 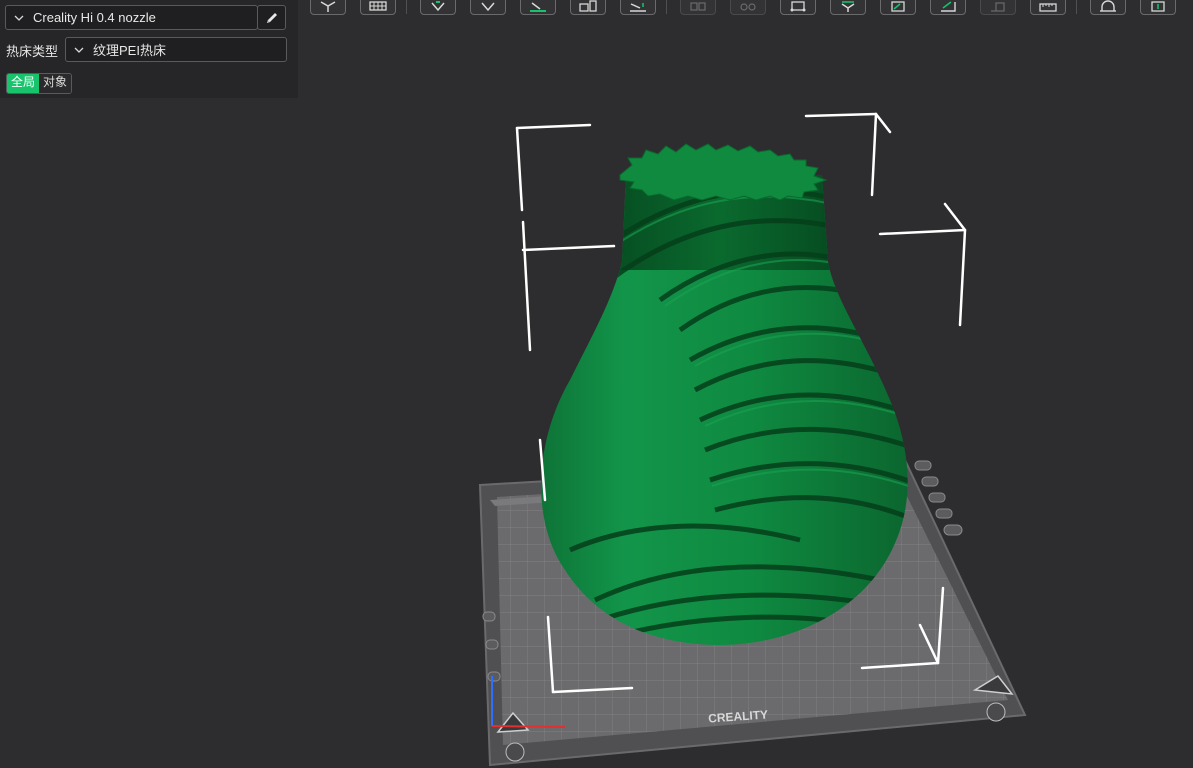 I want to click on cube-icon, so click(x=328, y=6).